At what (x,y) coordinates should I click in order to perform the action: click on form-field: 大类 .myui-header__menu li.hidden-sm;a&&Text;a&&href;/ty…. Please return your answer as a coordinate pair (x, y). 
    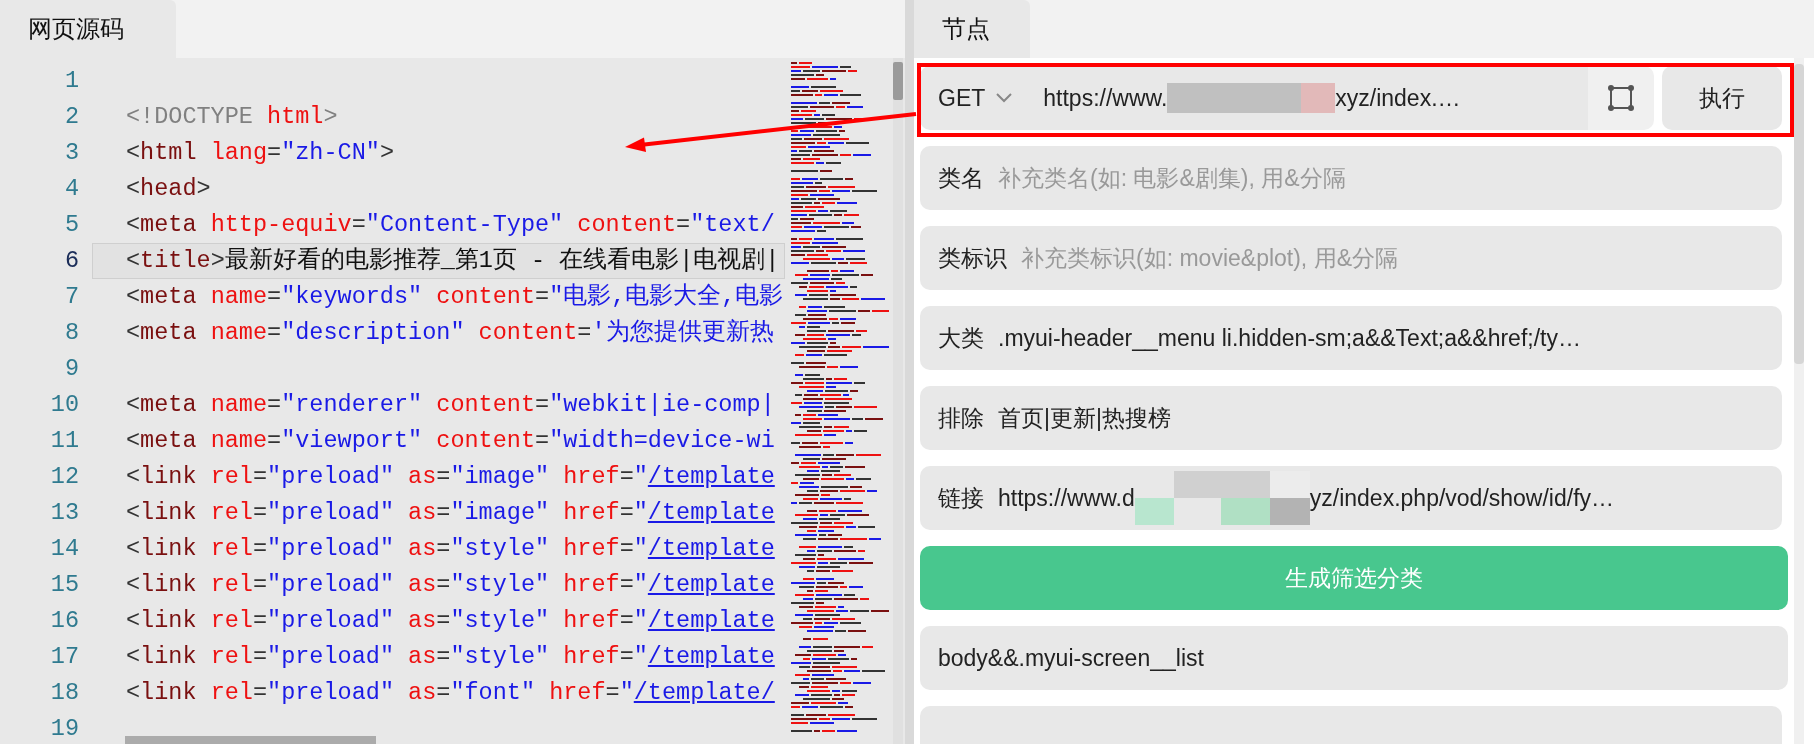
    Looking at the image, I should click on (1351, 338).